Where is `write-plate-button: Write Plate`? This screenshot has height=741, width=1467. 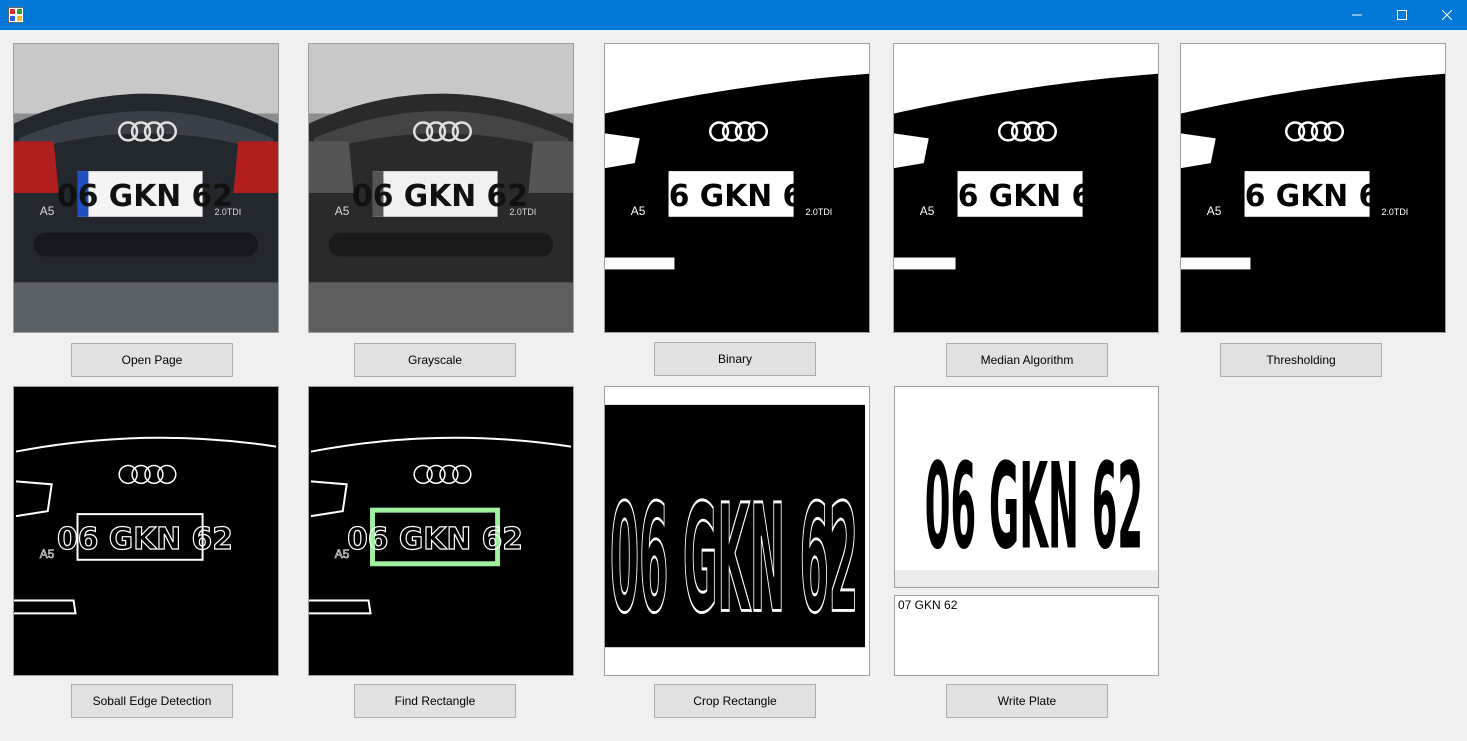 write-plate-button: Write Plate is located at coordinates (1027, 701).